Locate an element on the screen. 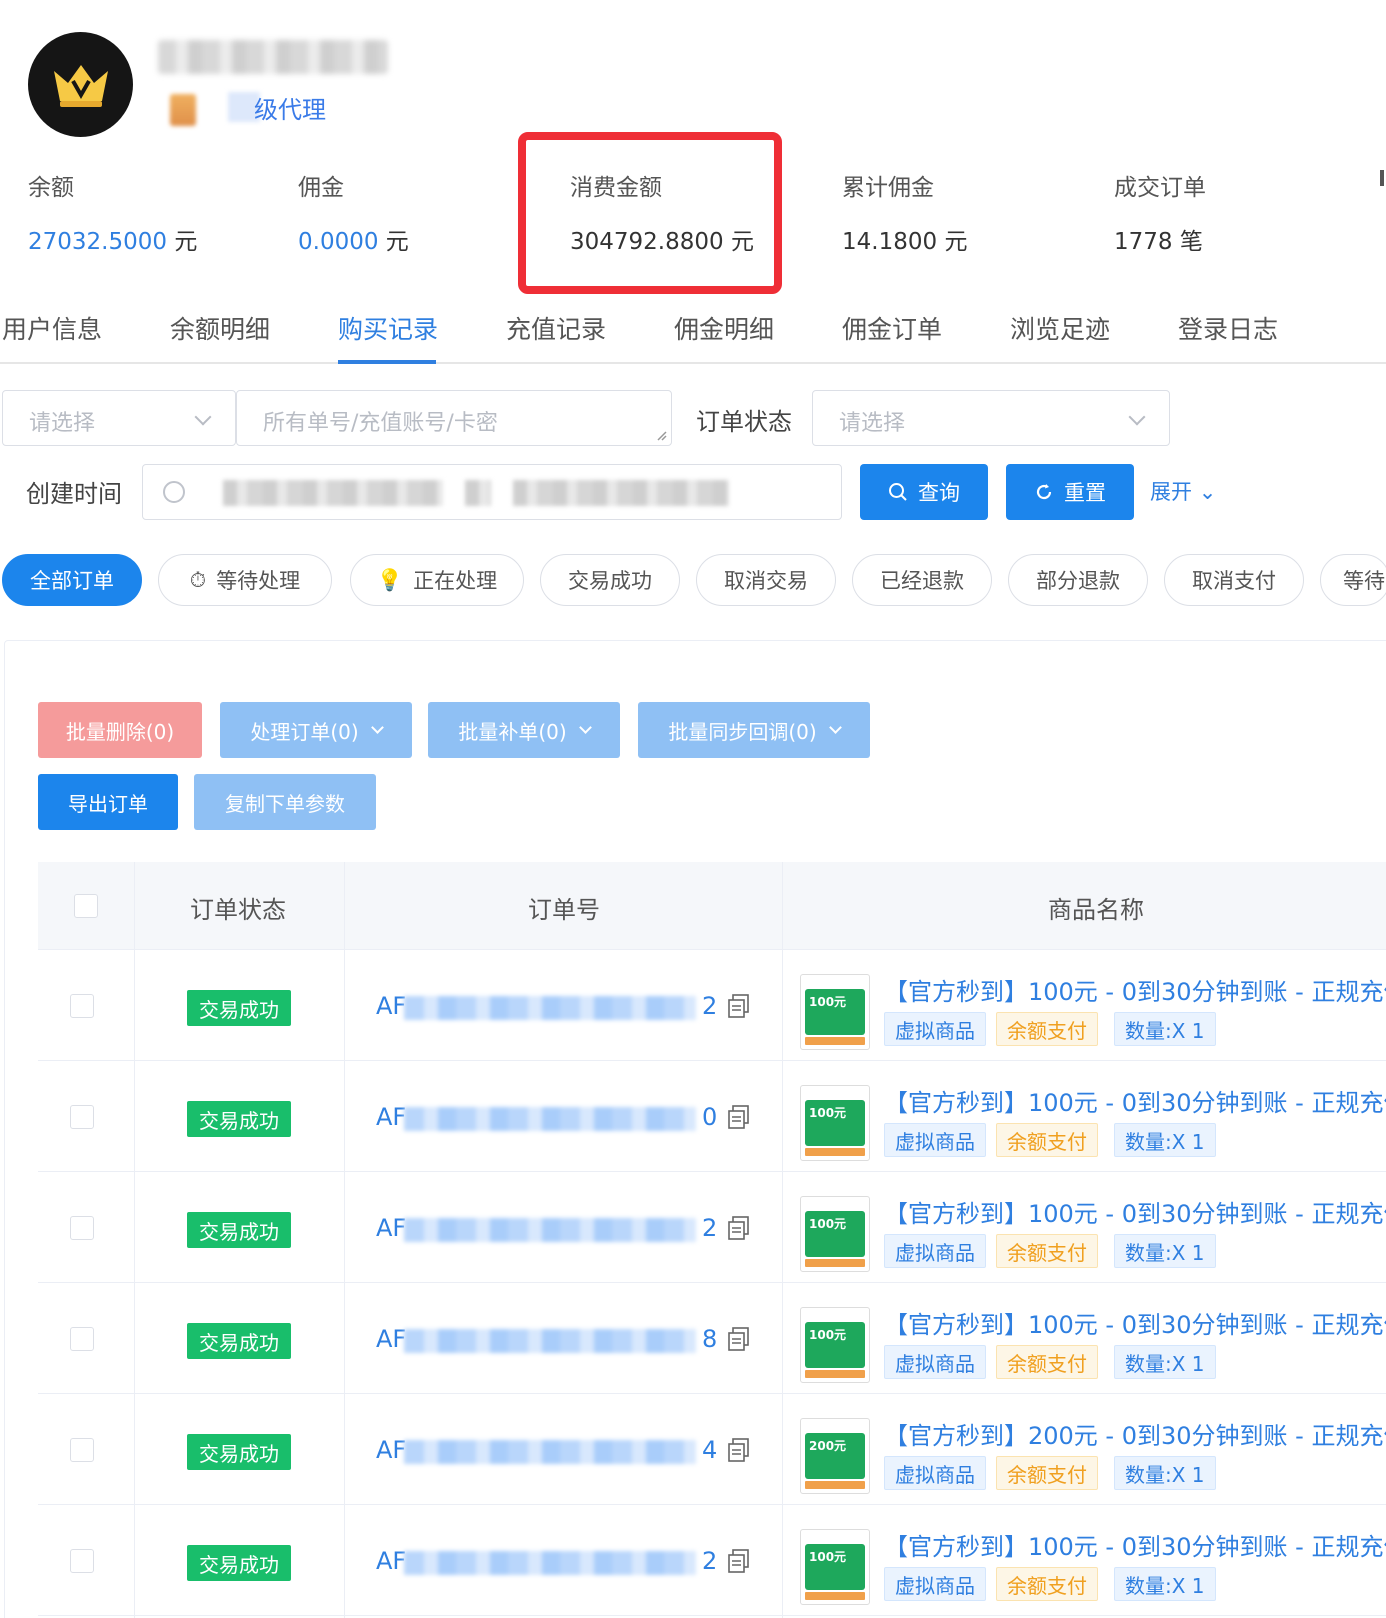  table-header: 订单状态 订单号 商品名称 is located at coordinates (712, 906).